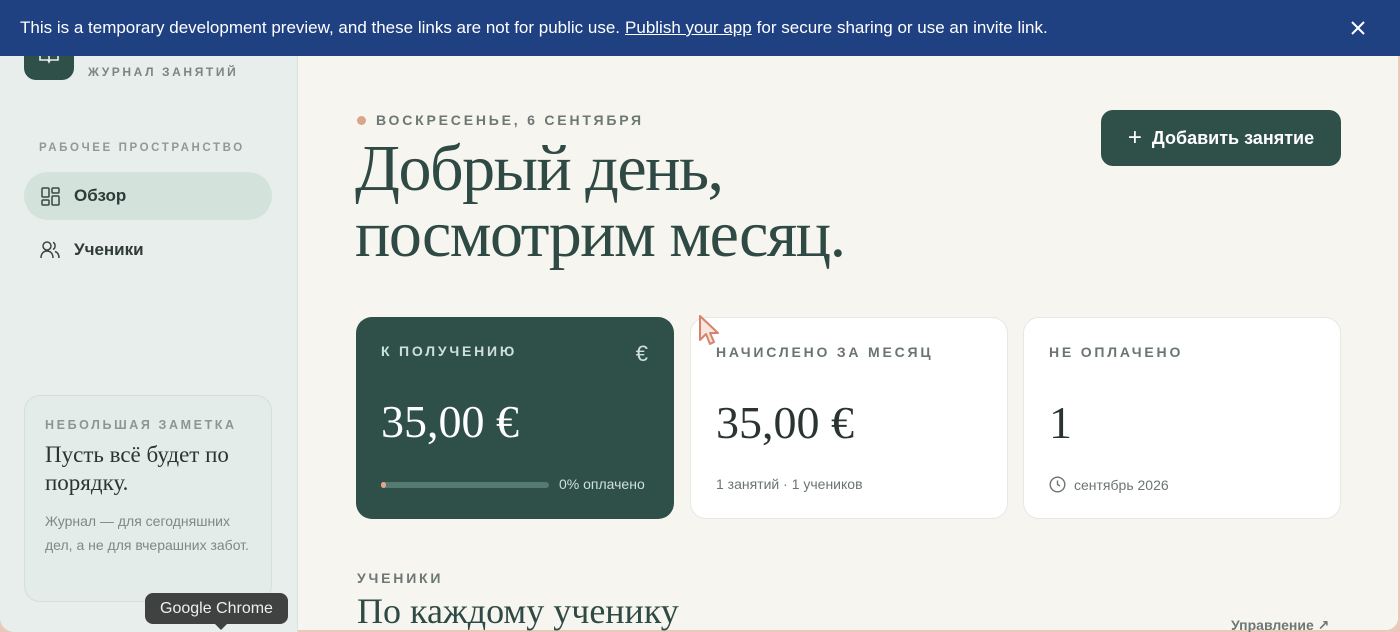 The width and height of the screenshot is (1400, 632). Describe the element at coordinates (709, 330) in the screenshot. I see `mouse-cursor-icon` at that location.